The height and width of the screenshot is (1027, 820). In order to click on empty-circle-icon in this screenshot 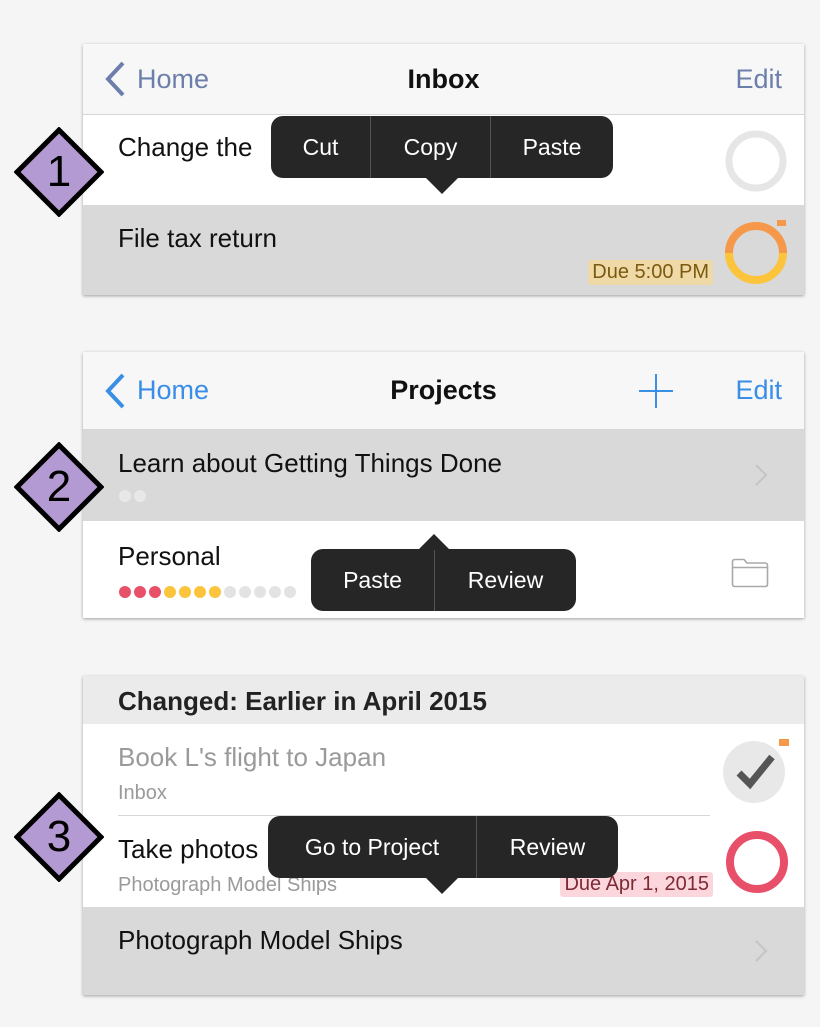, I will do `click(756, 161)`.